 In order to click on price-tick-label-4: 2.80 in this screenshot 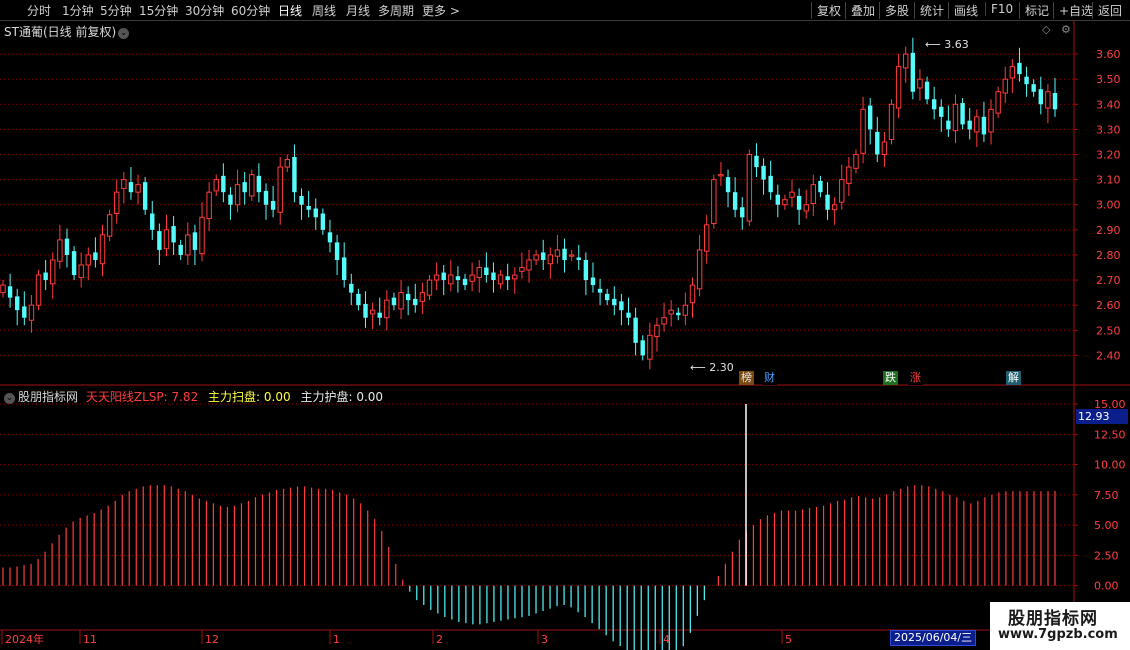, I will do `click(1108, 255)`.